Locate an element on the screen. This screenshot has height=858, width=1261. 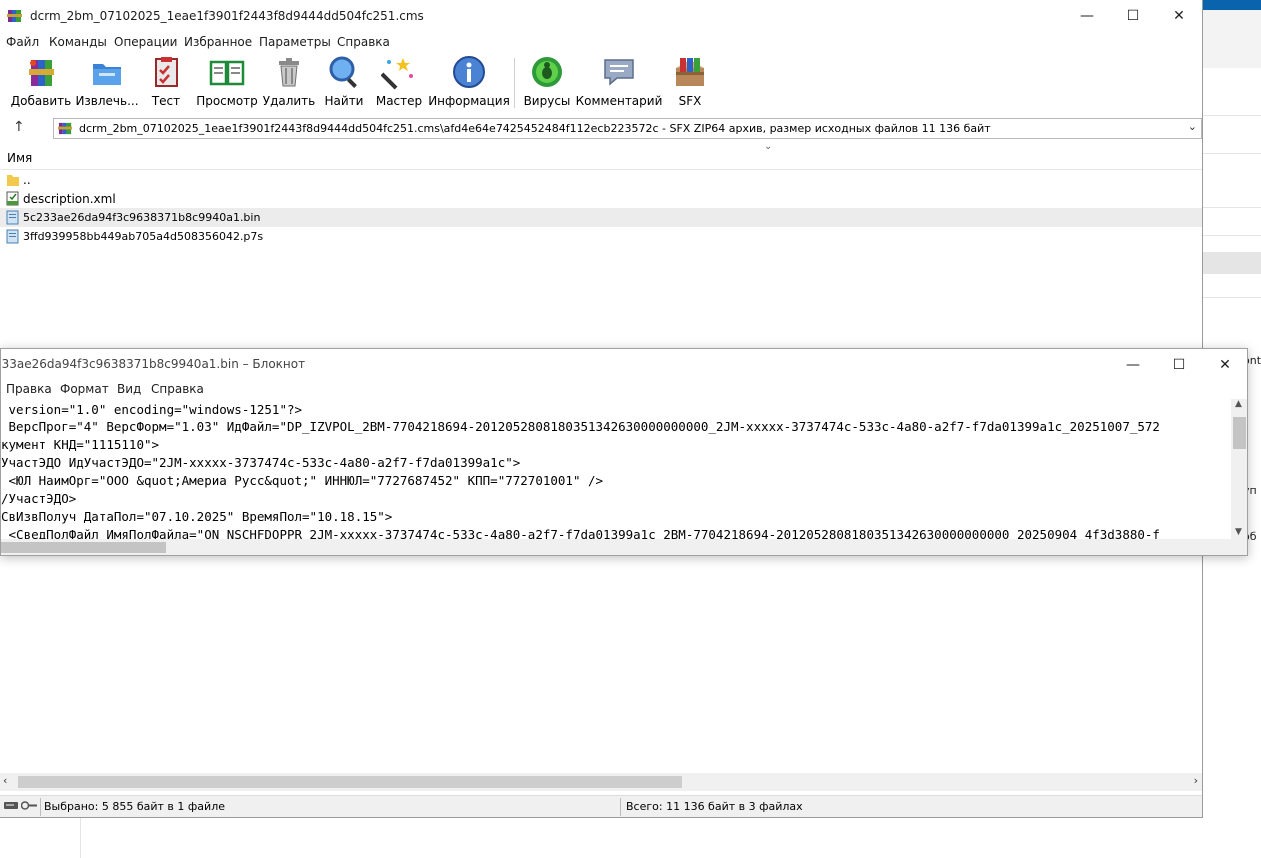
scroll-left-icon: ‹ is located at coordinates (5, 780).